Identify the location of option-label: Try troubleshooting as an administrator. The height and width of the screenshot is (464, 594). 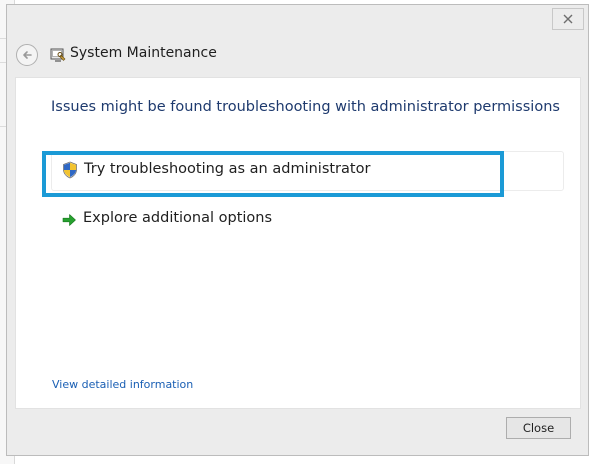
(227, 169).